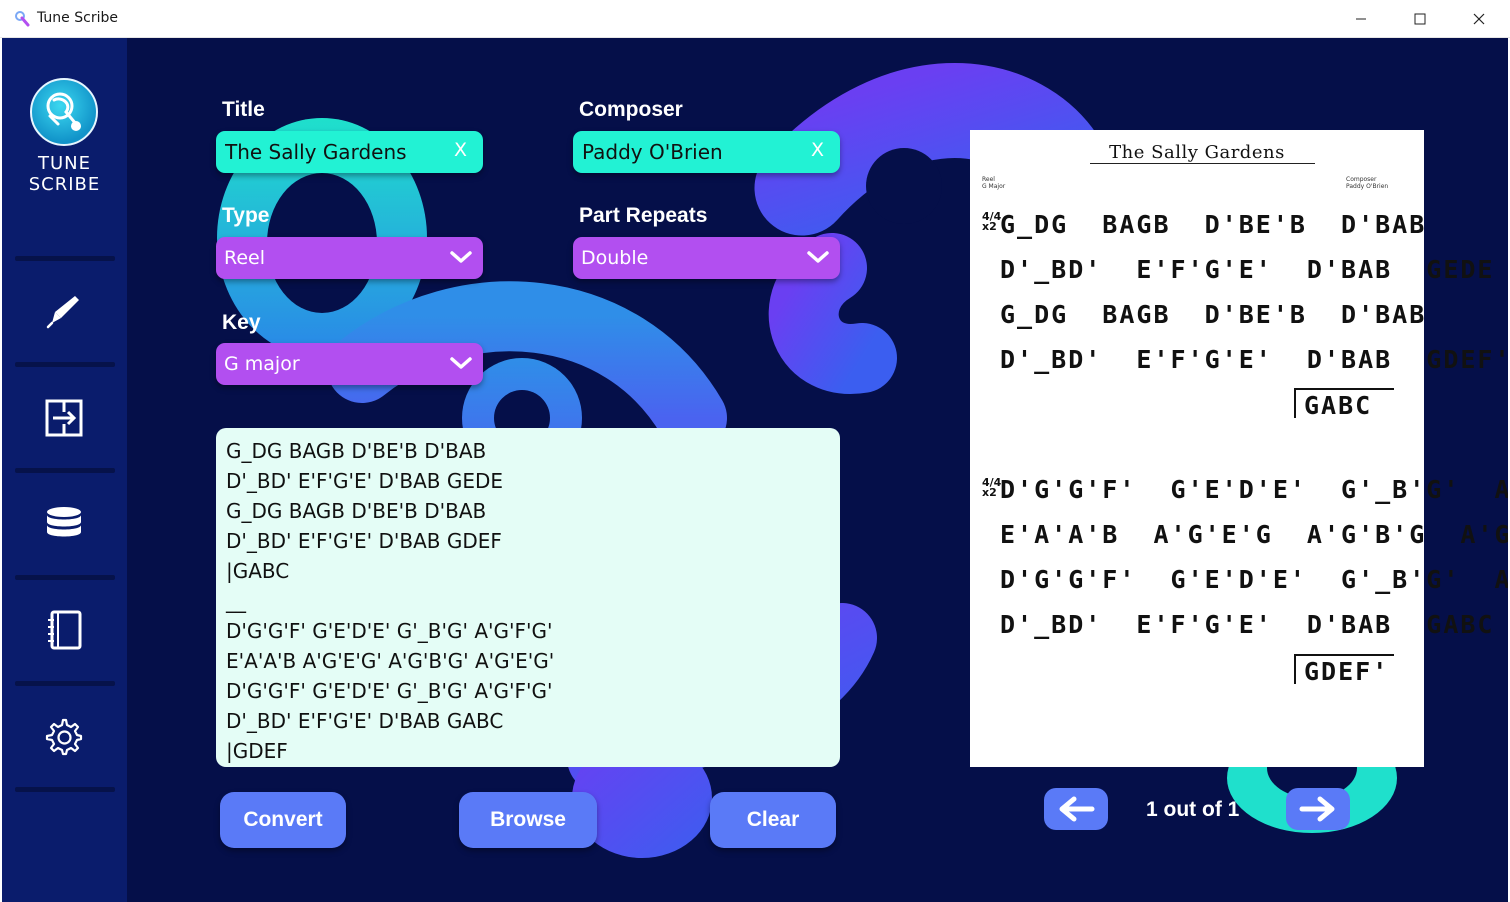 The width and height of the screenshot is (1510, 902). I want to click on sheet-meta-right: Composer Paddy O'Brien, so click(1367, 183).